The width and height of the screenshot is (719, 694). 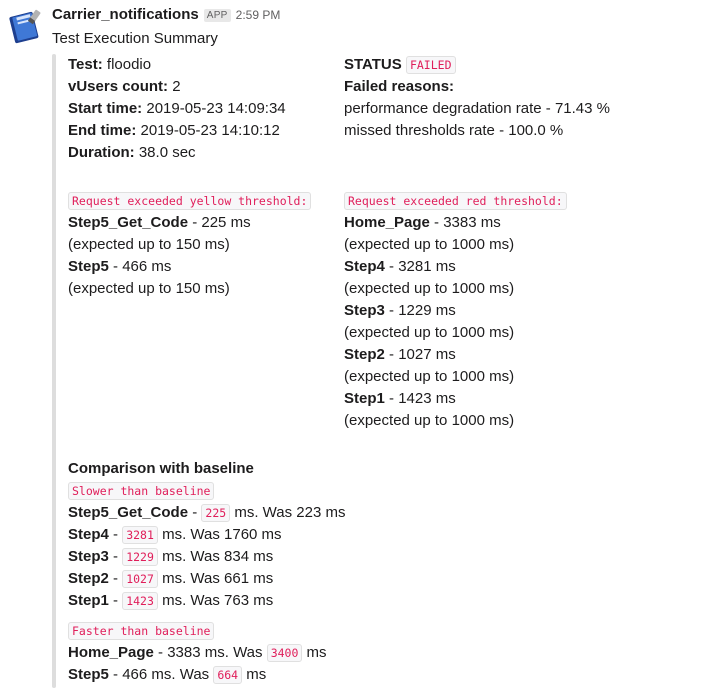 What do you see at coordinates (399, 86) in the screenshot?
I see `failed-reasons-label: Failed reasons:` at bounding box center [399, 86].